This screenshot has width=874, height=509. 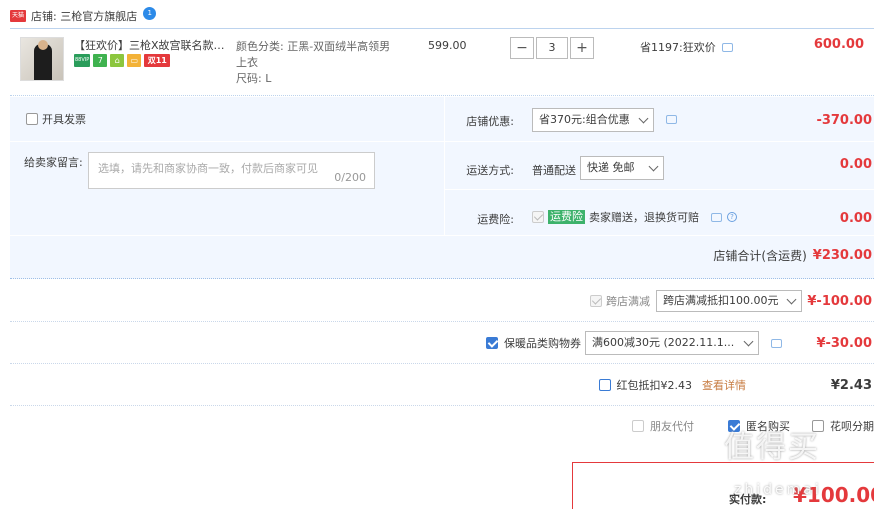 What do you see at coordinates (490, 121) in the screenshot?
I see `store-discount-label: 店铺优惠:` at bounding box center [490, 121].